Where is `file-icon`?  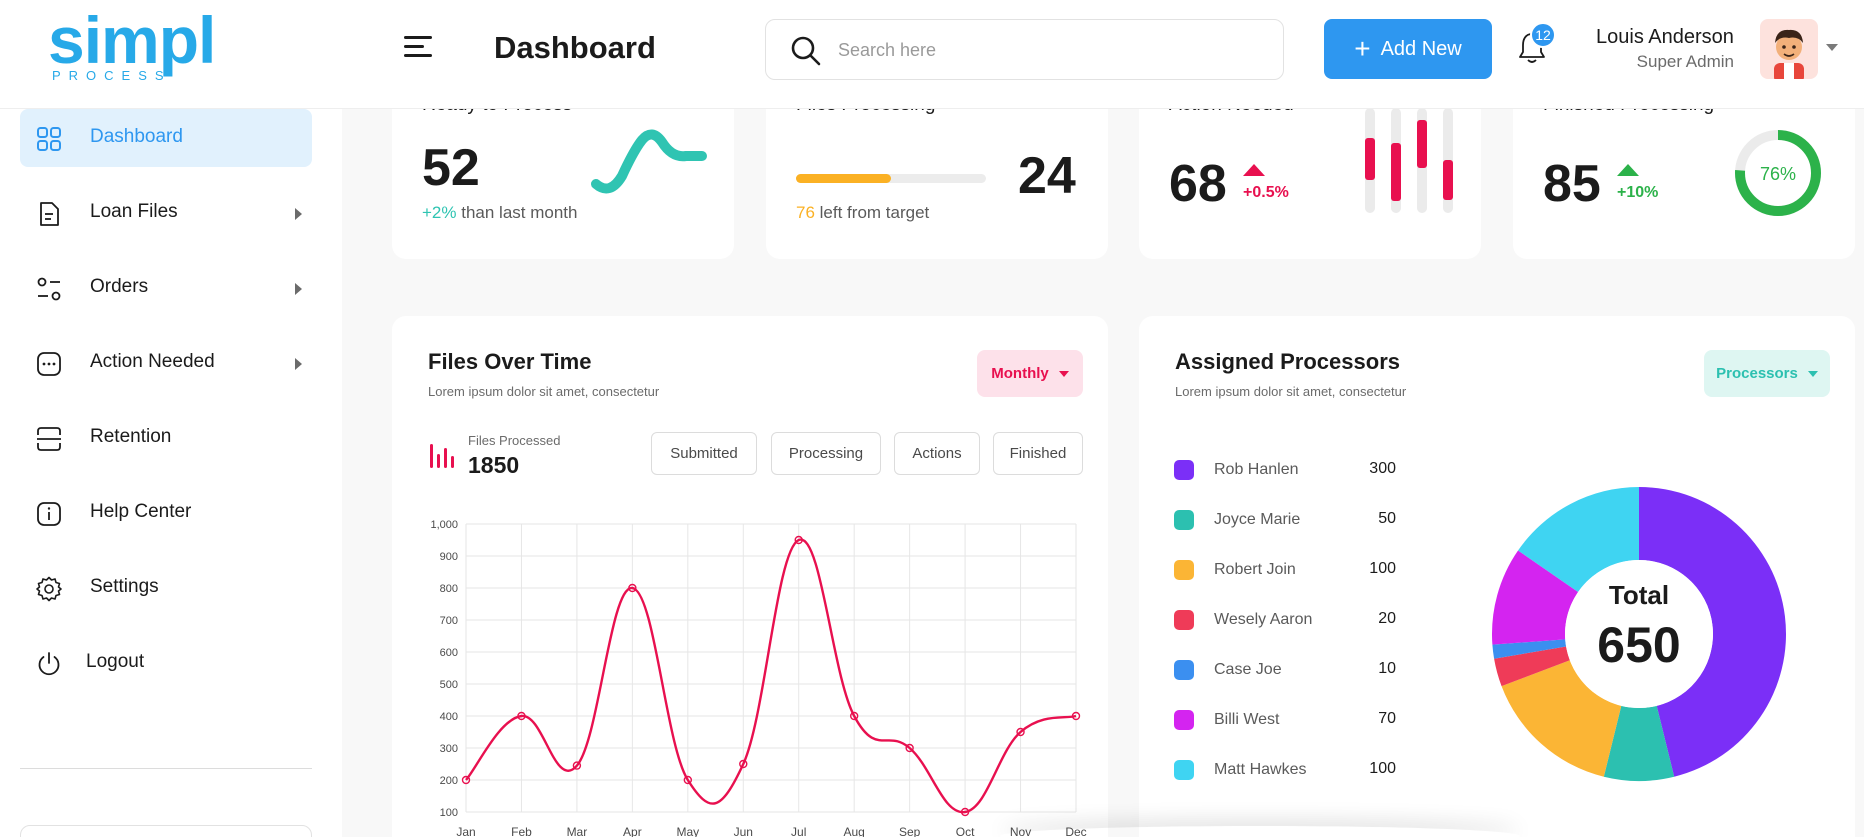
file-icon is located at coordinates (49, 214).